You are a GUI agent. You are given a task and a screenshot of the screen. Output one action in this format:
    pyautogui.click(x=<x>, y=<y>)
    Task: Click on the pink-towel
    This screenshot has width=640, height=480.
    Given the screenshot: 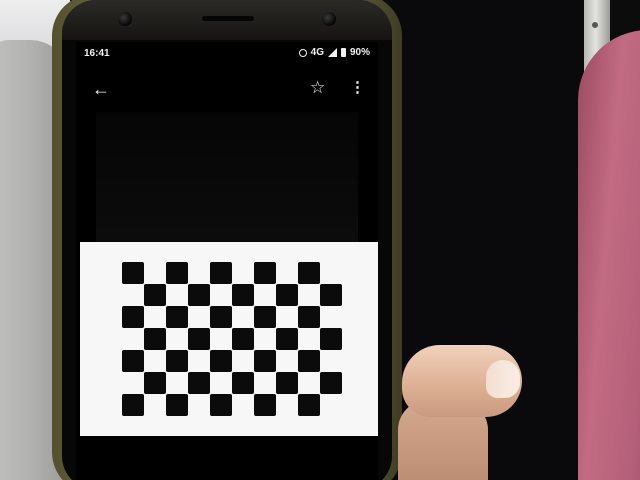 What is the action you would take?
    pyautogui.click(x=609, y=255)
    